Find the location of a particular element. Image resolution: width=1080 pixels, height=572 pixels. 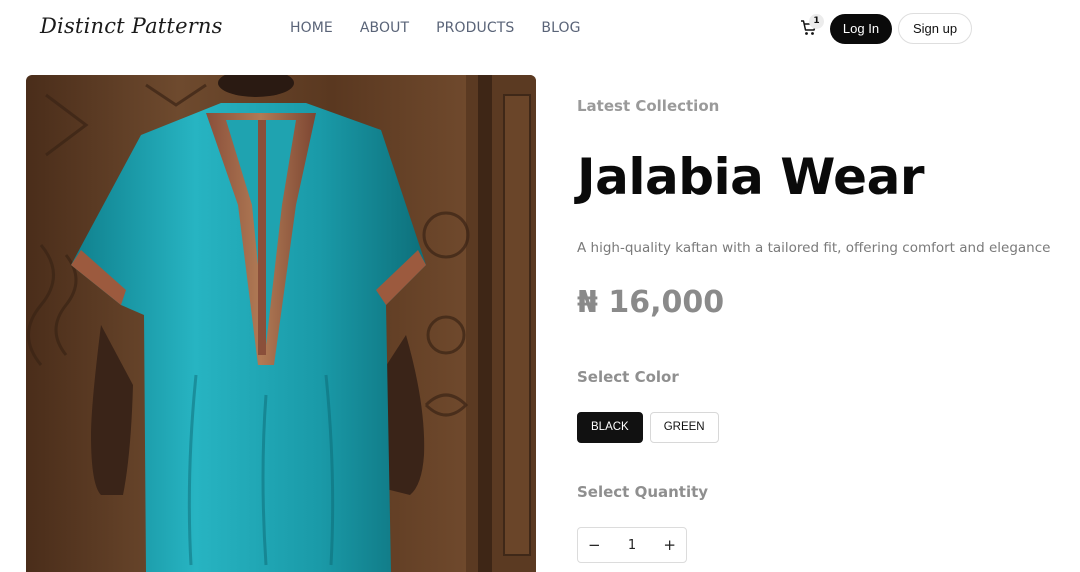

nav-products: PRODUCTS is located at coordinates (475, 28).